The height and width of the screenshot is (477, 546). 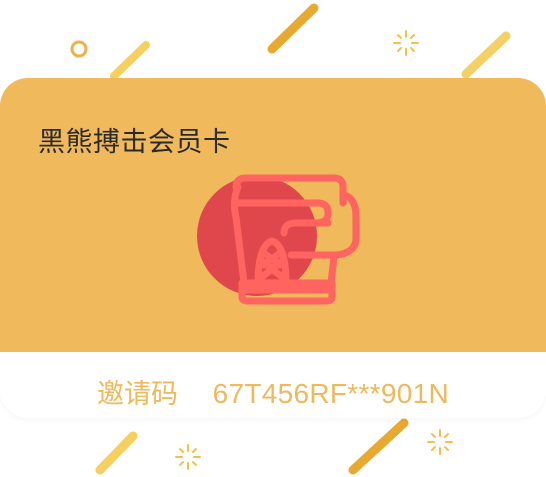 What do you see at coordinates (278, 239) in the screenshot?
I see `boxing-glove-icon` at bounding box center [278, 239].